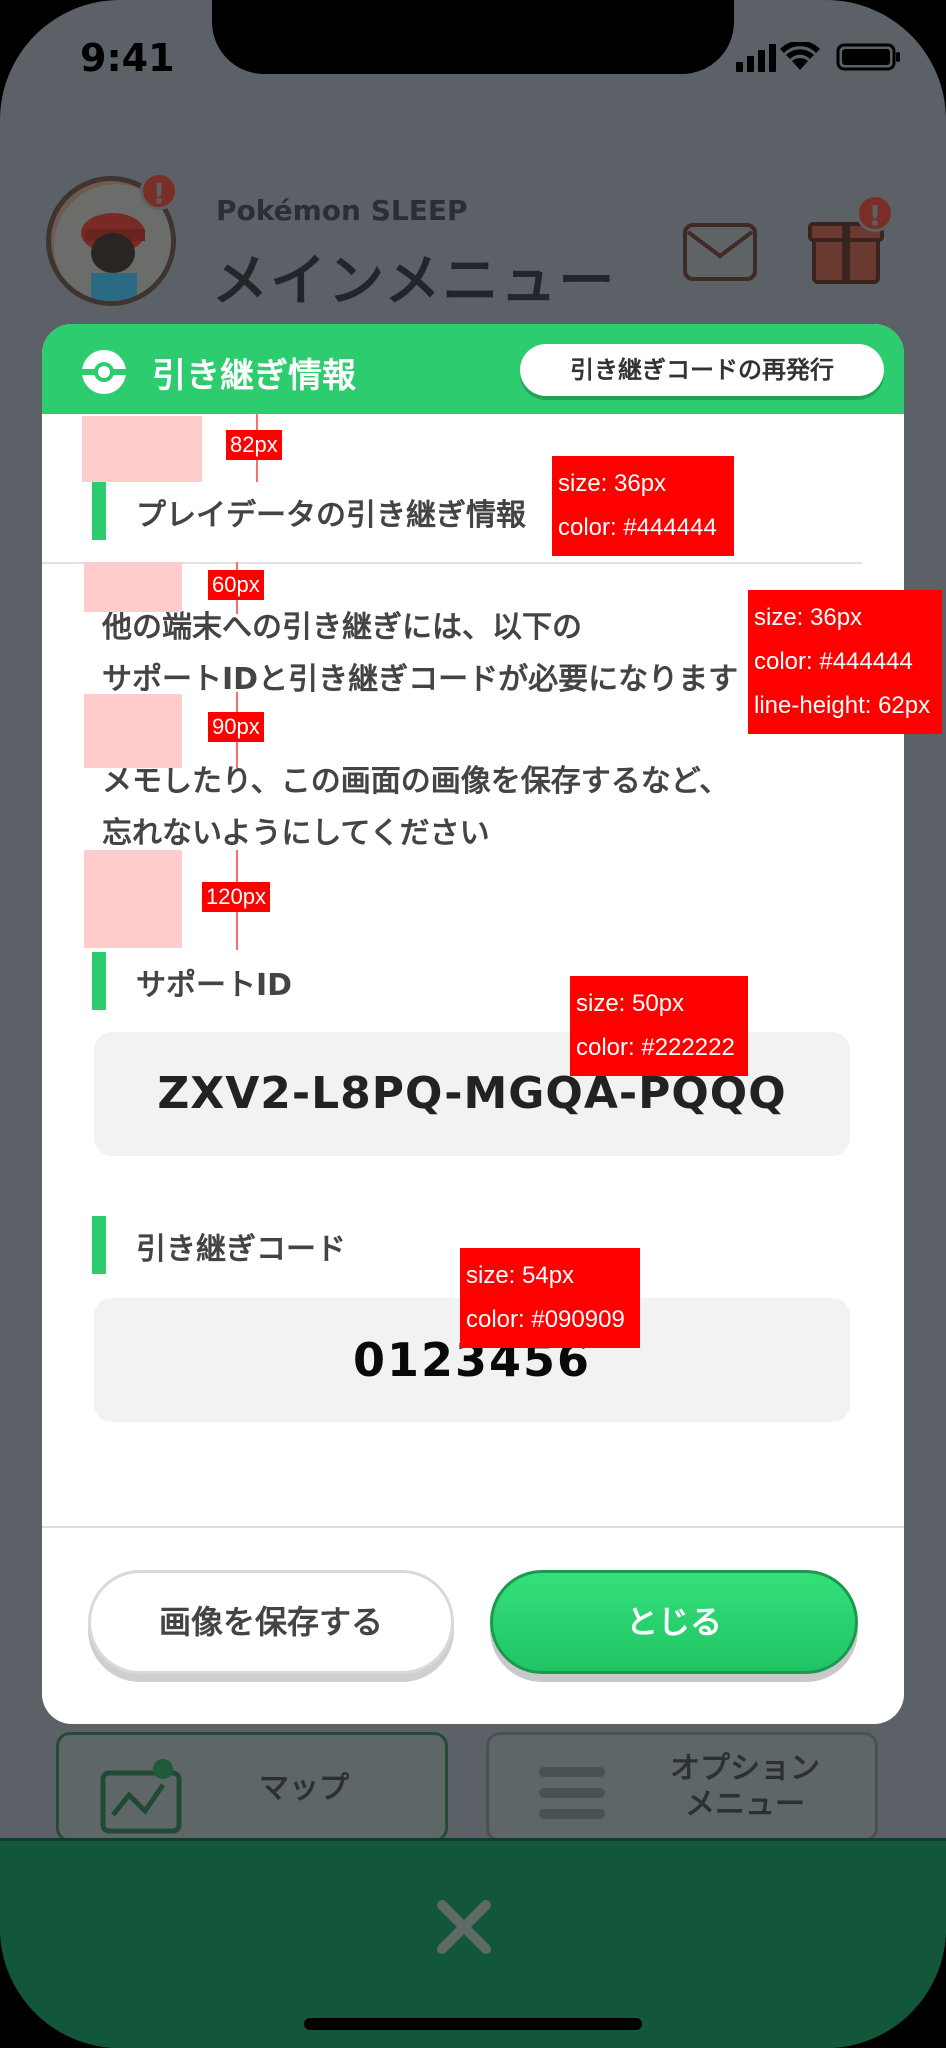 The image size is (946, 2048). I want to click on transfer-code-label: 引き継ぎコード, so click(241, 1249).